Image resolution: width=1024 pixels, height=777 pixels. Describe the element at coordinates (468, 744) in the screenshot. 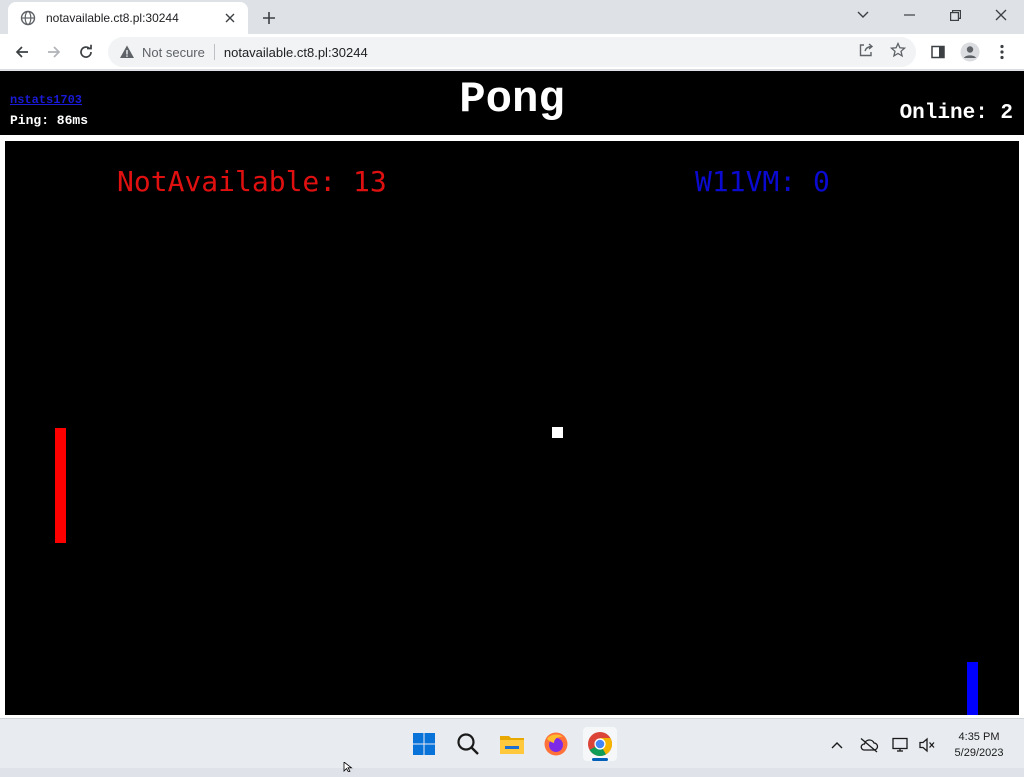

I see `search-icon` at that location.